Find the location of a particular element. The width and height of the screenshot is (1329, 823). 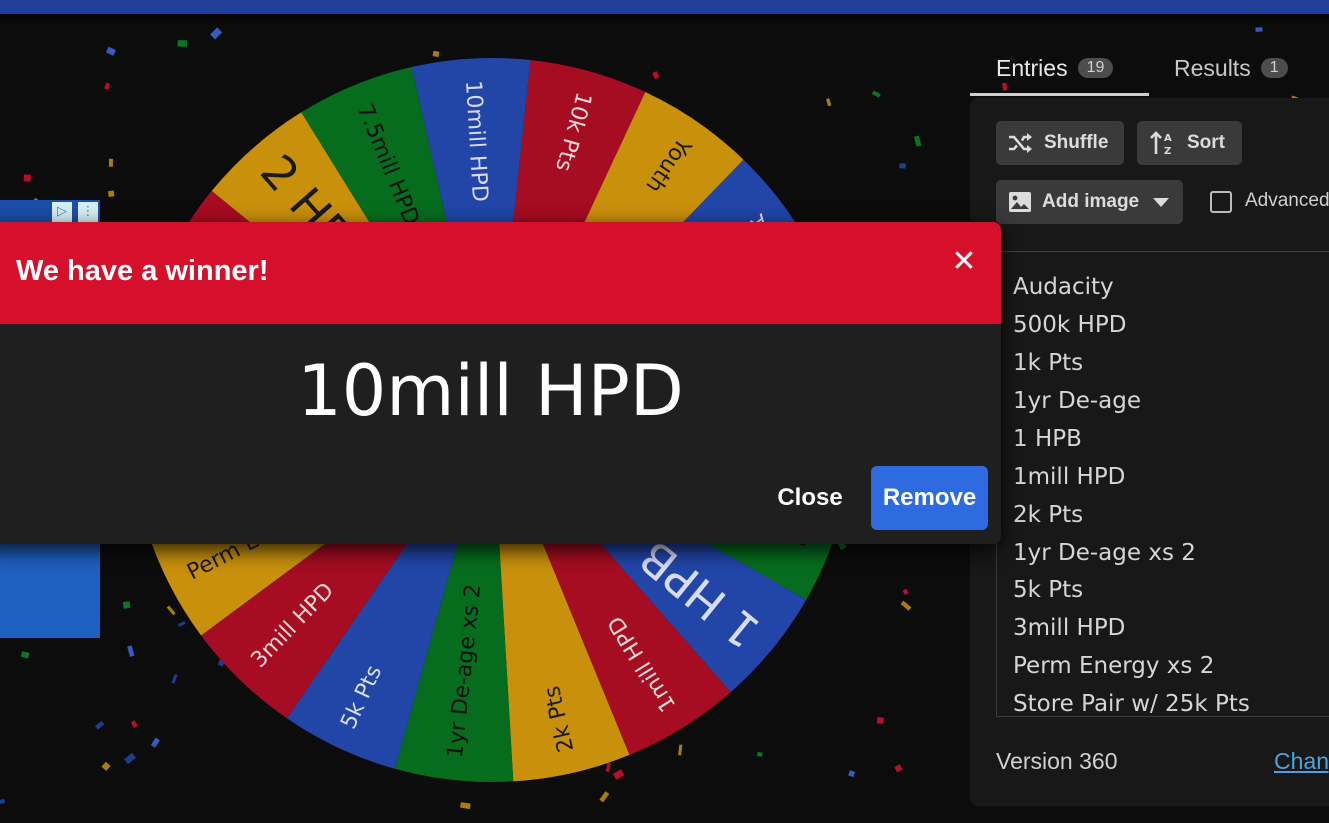

advanced-label: Advanced is located at coordinates (1287, 200).